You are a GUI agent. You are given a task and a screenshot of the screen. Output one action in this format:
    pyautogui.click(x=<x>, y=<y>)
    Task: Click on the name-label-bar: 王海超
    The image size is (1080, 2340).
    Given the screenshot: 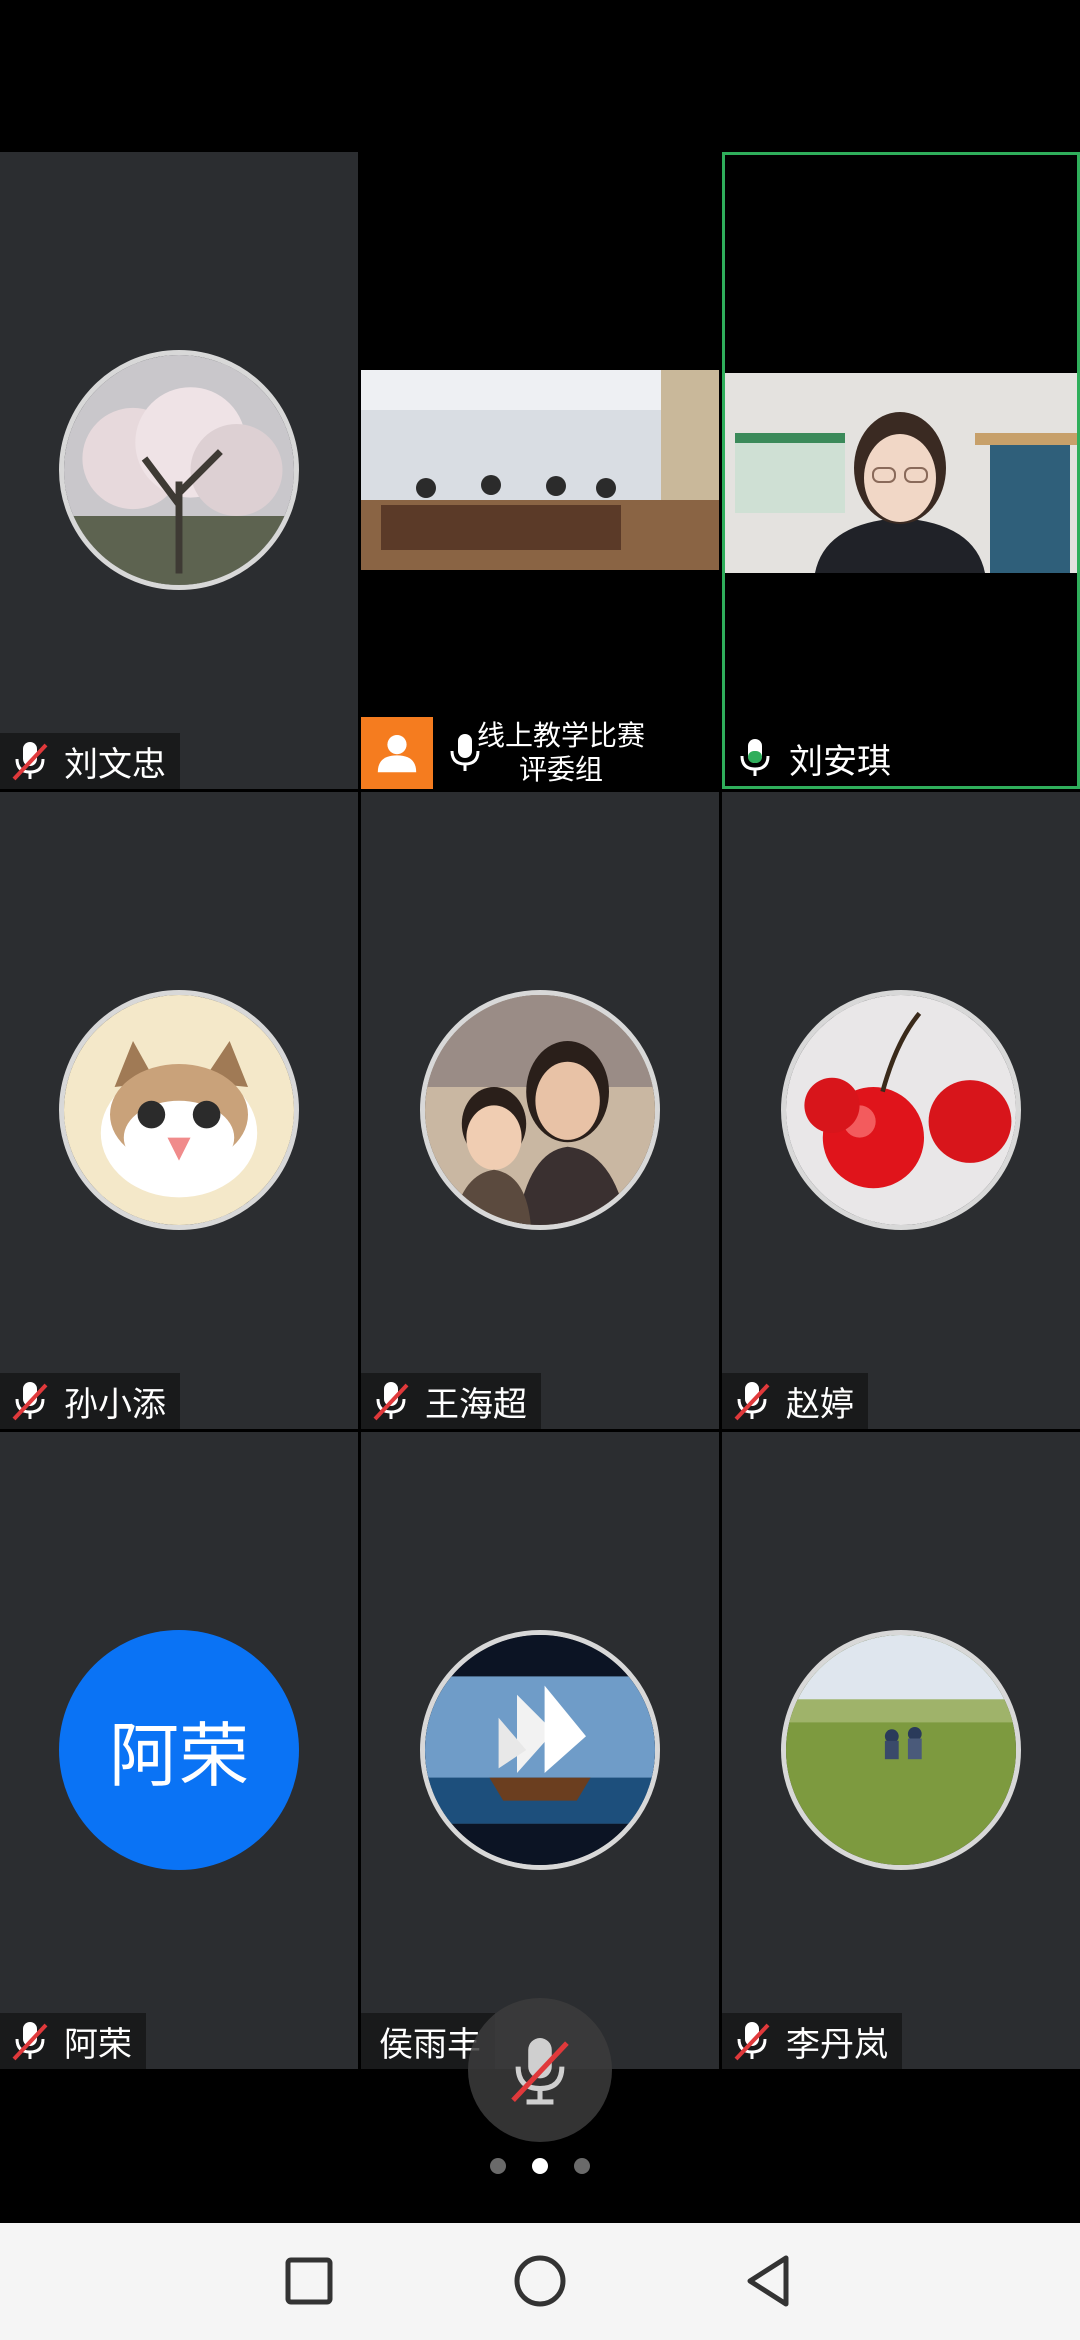 What is the action you would take?
    pyautogui.click(x=451, y=1401)
    